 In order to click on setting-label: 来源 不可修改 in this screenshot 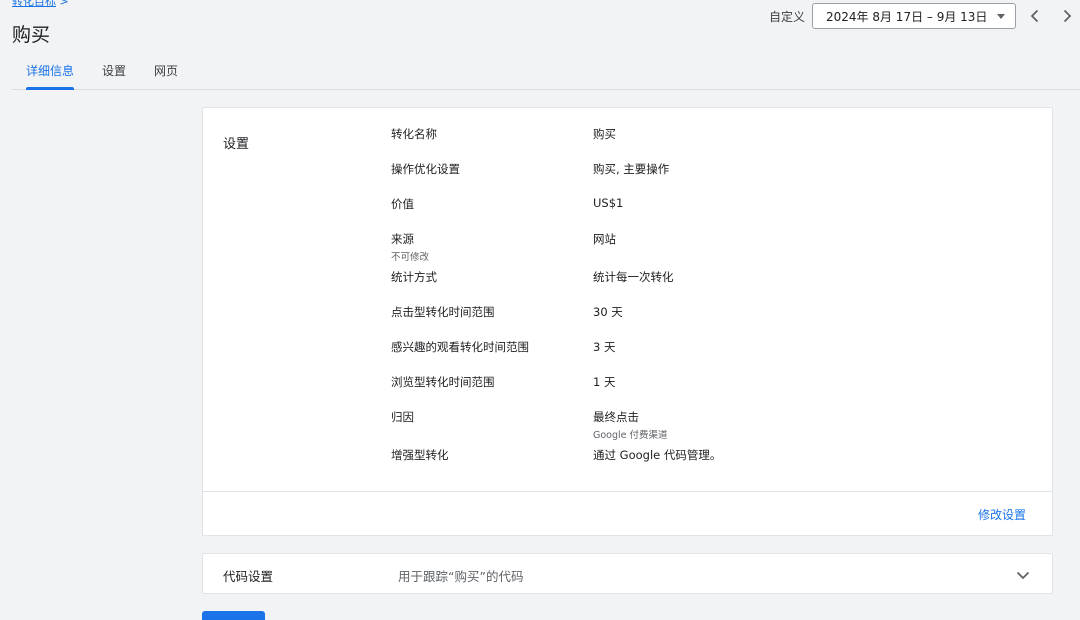, I will do `click(410, 247)`.